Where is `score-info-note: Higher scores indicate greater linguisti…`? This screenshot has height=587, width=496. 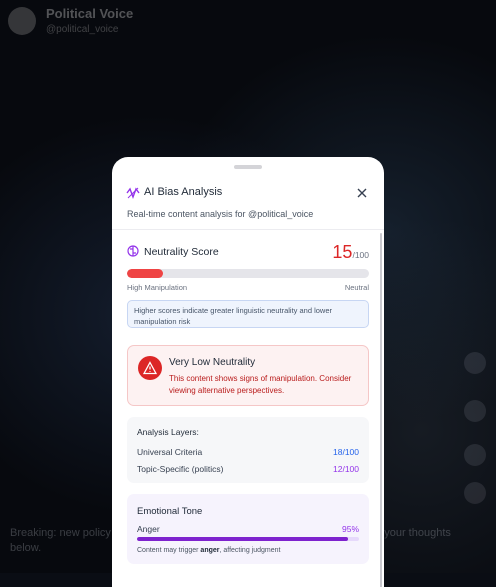
score-info-note: Higher scores indicate greater linguisti… is located at coordinates (248, 314).